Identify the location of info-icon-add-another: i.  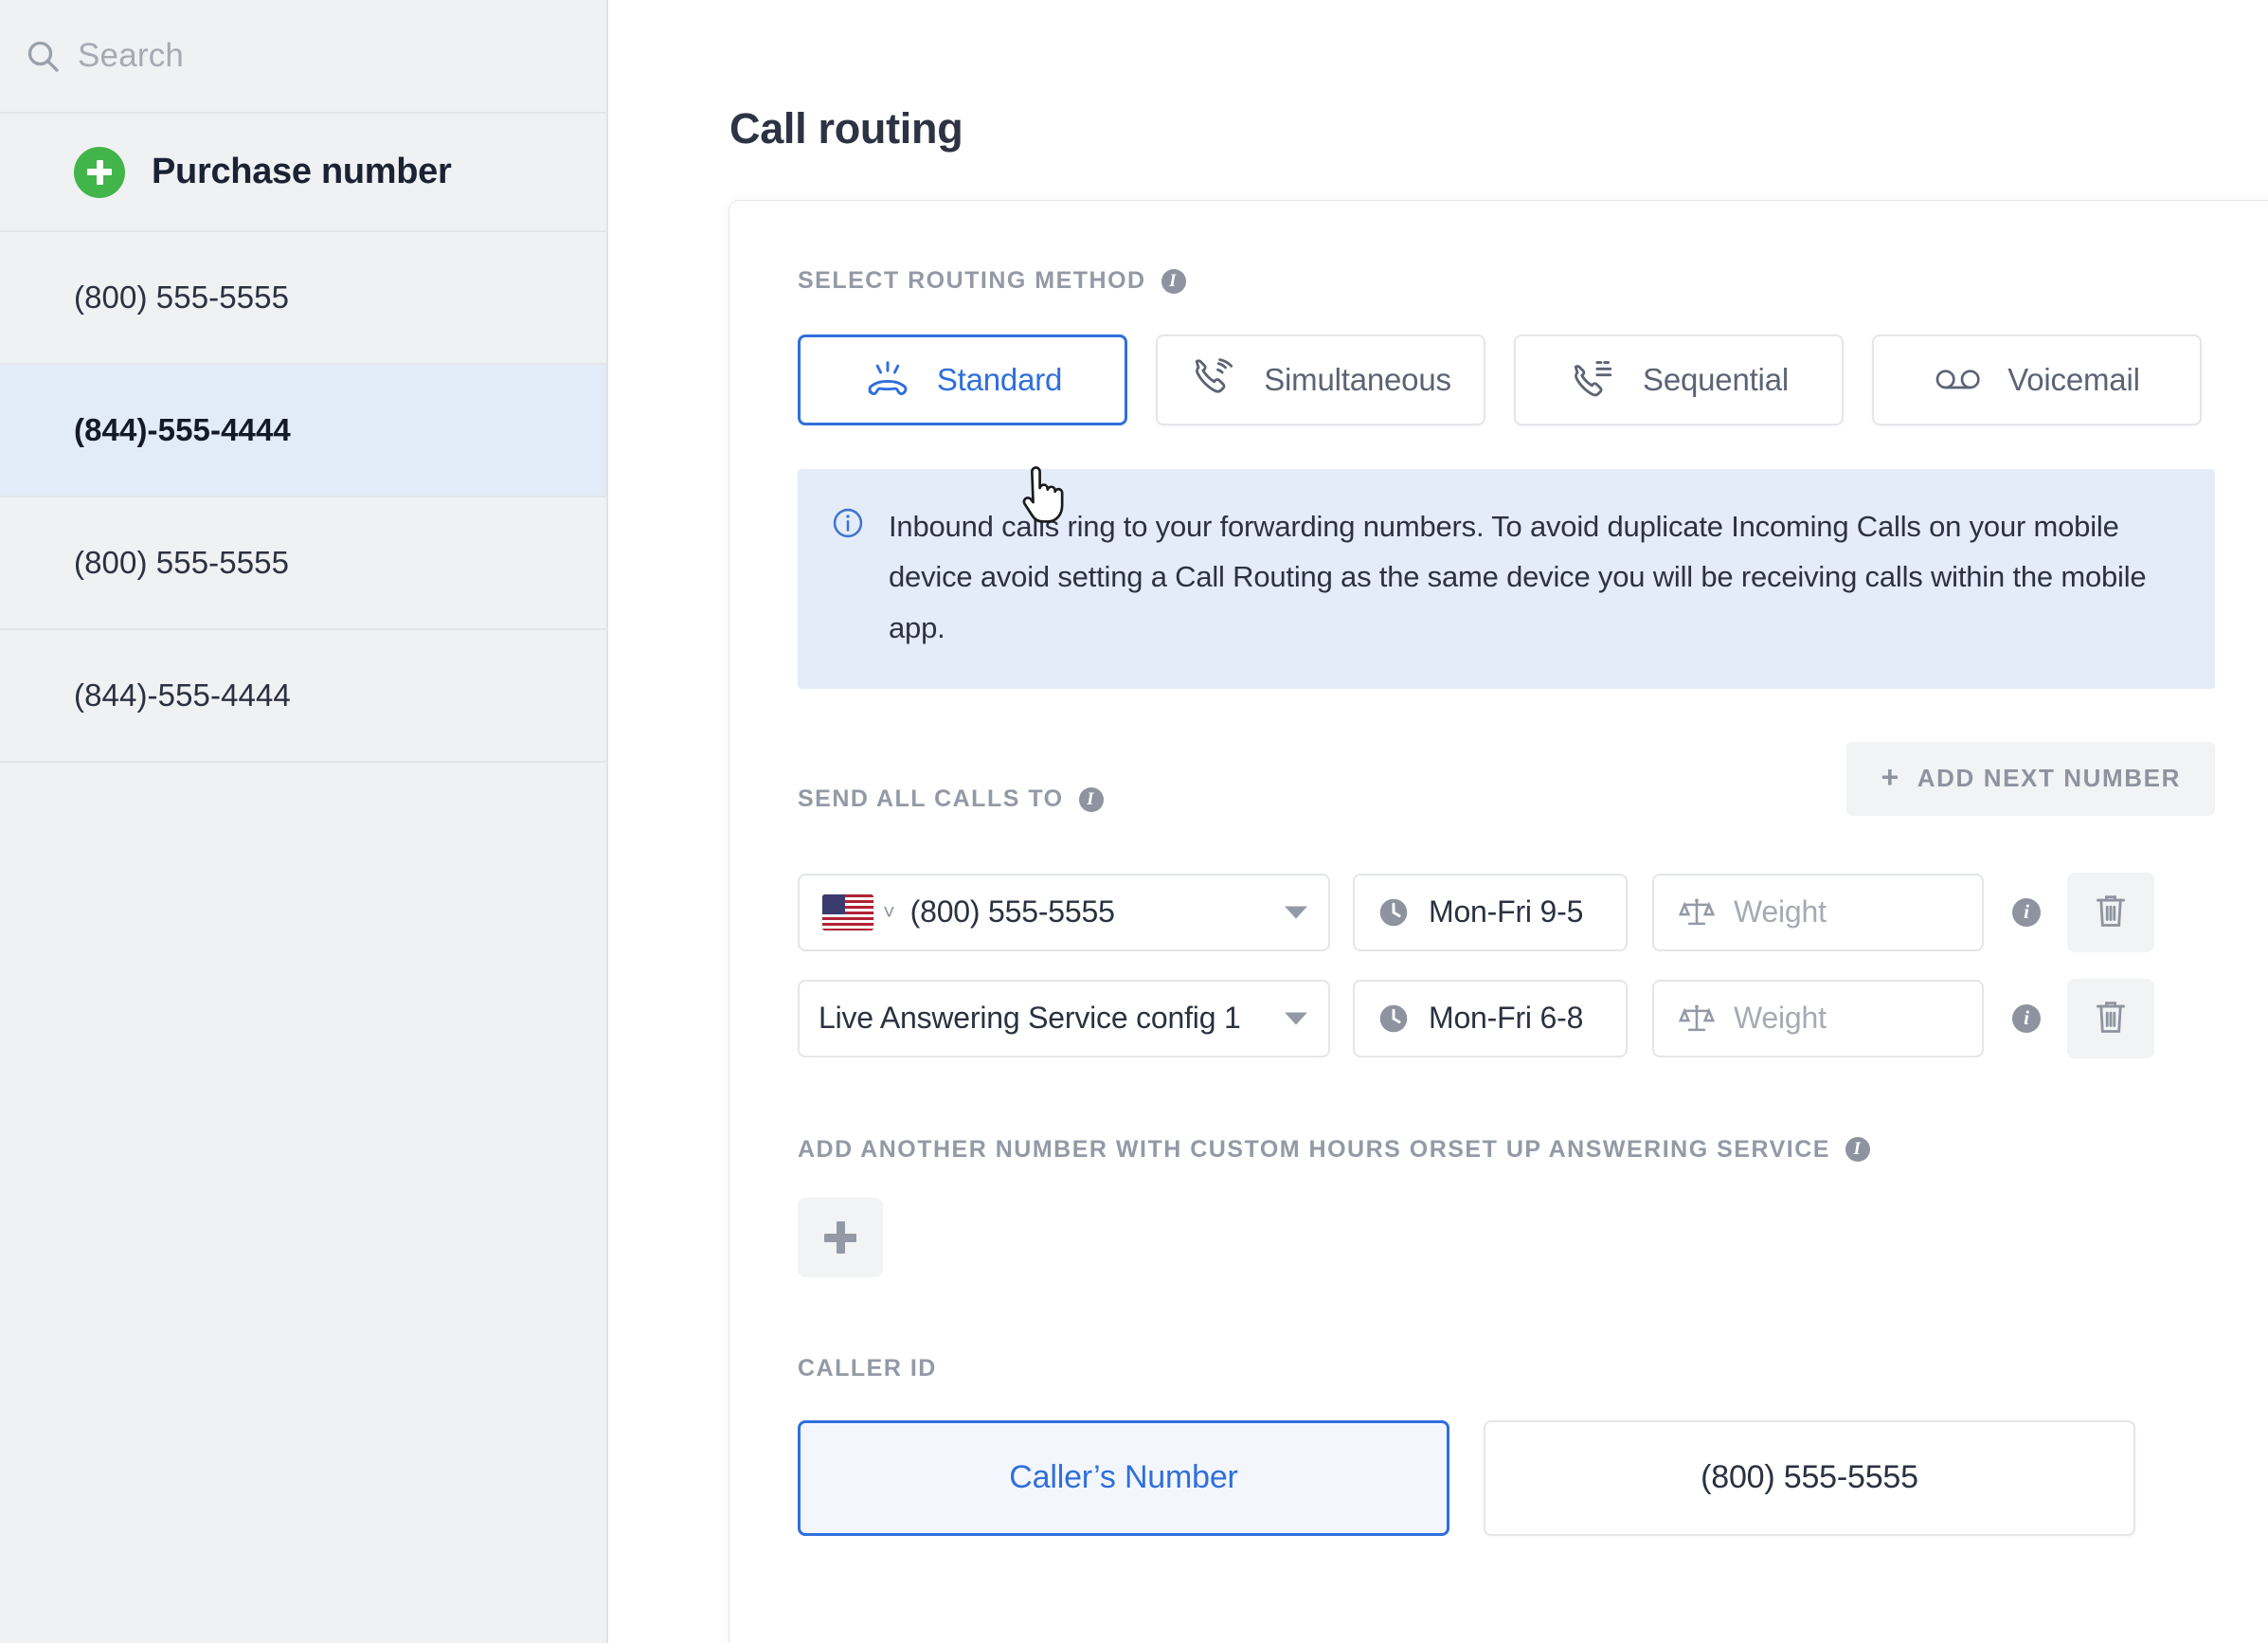
(1857, 1150).